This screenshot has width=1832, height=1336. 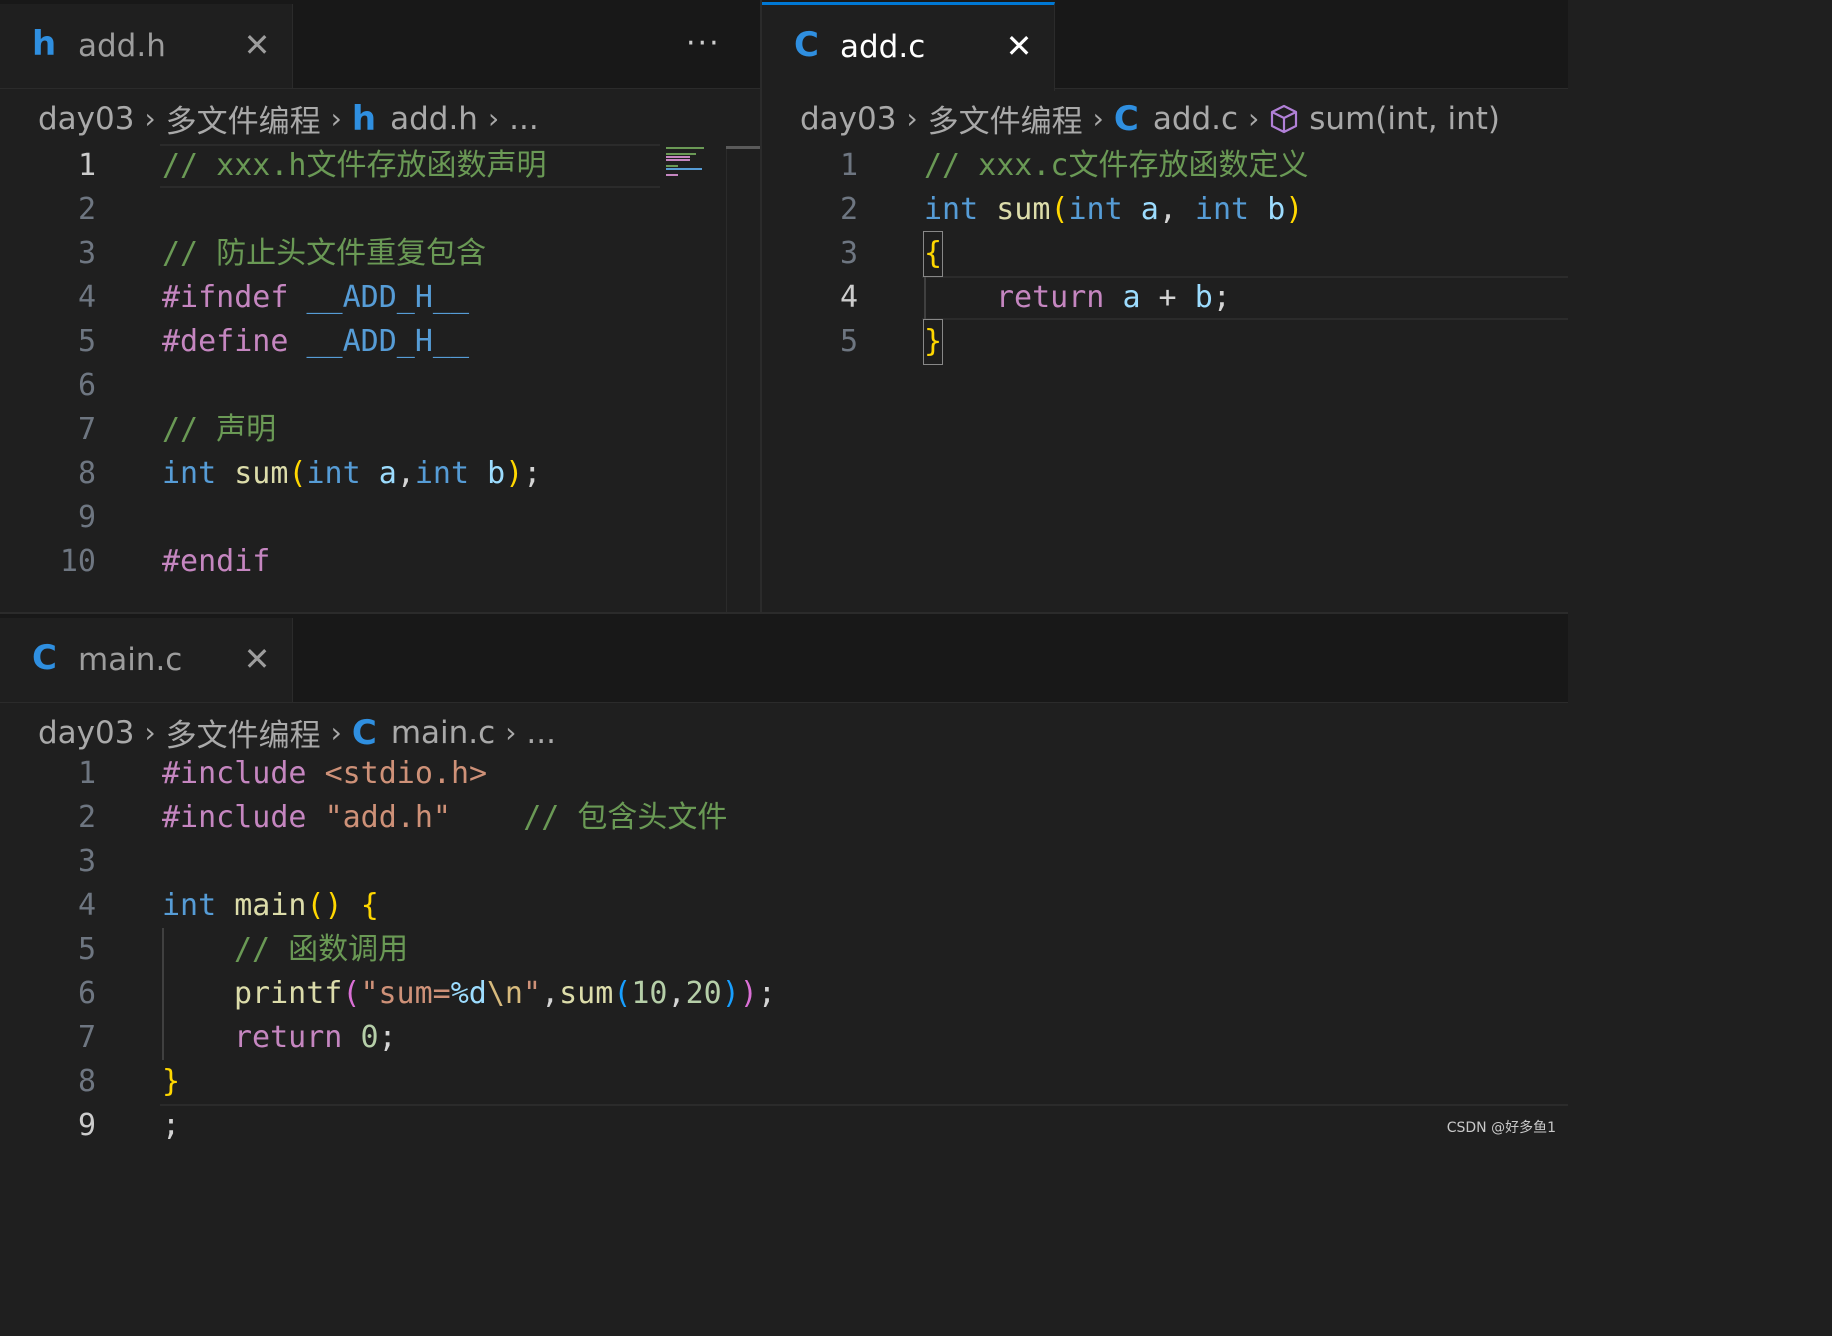 I want to click on breadcrumb-file: add.h, so click(x=434, y=119).